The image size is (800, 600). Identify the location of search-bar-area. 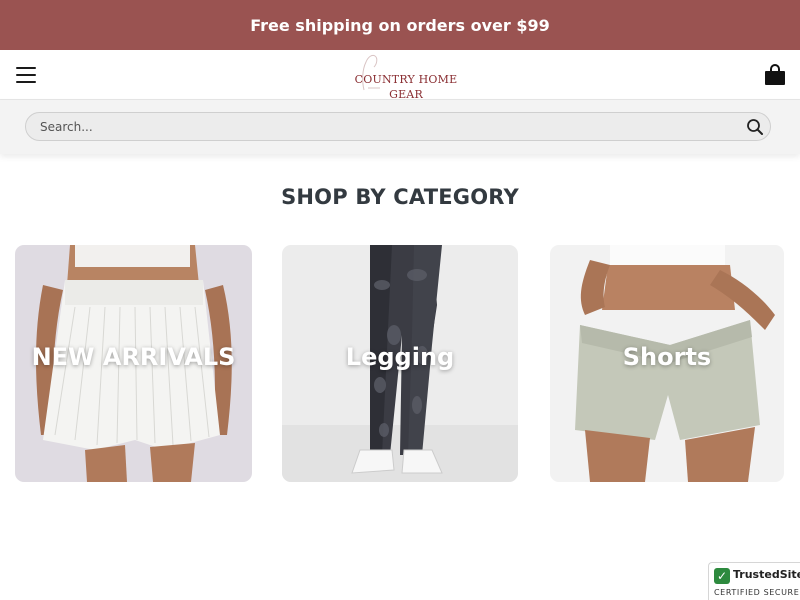
(400, 127).